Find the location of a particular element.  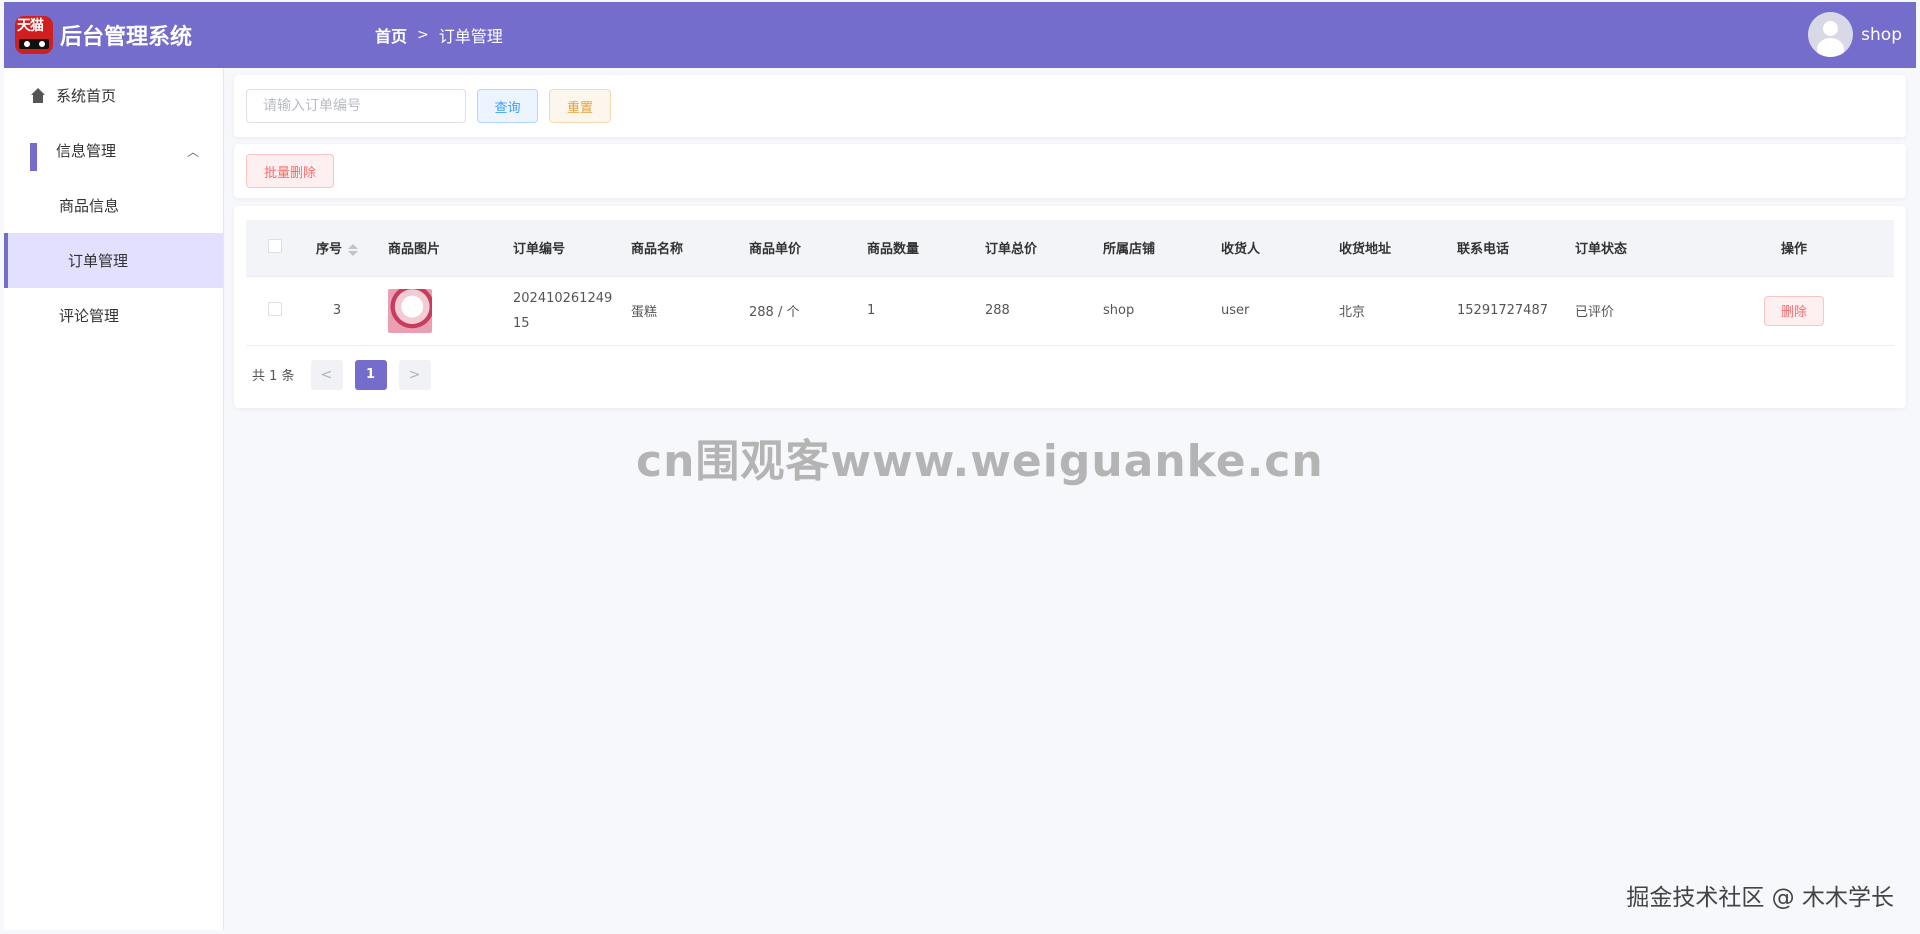

column-header-total: 订单总价 is located at coordinates (1036, 248).